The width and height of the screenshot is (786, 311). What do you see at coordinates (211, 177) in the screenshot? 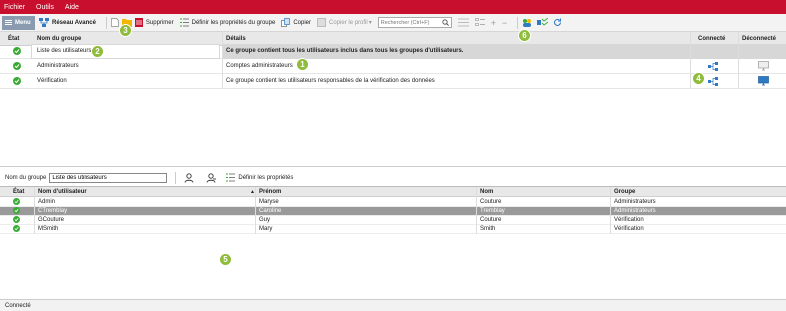
I see `remove-user-icon` at bounding box center [211, 177].